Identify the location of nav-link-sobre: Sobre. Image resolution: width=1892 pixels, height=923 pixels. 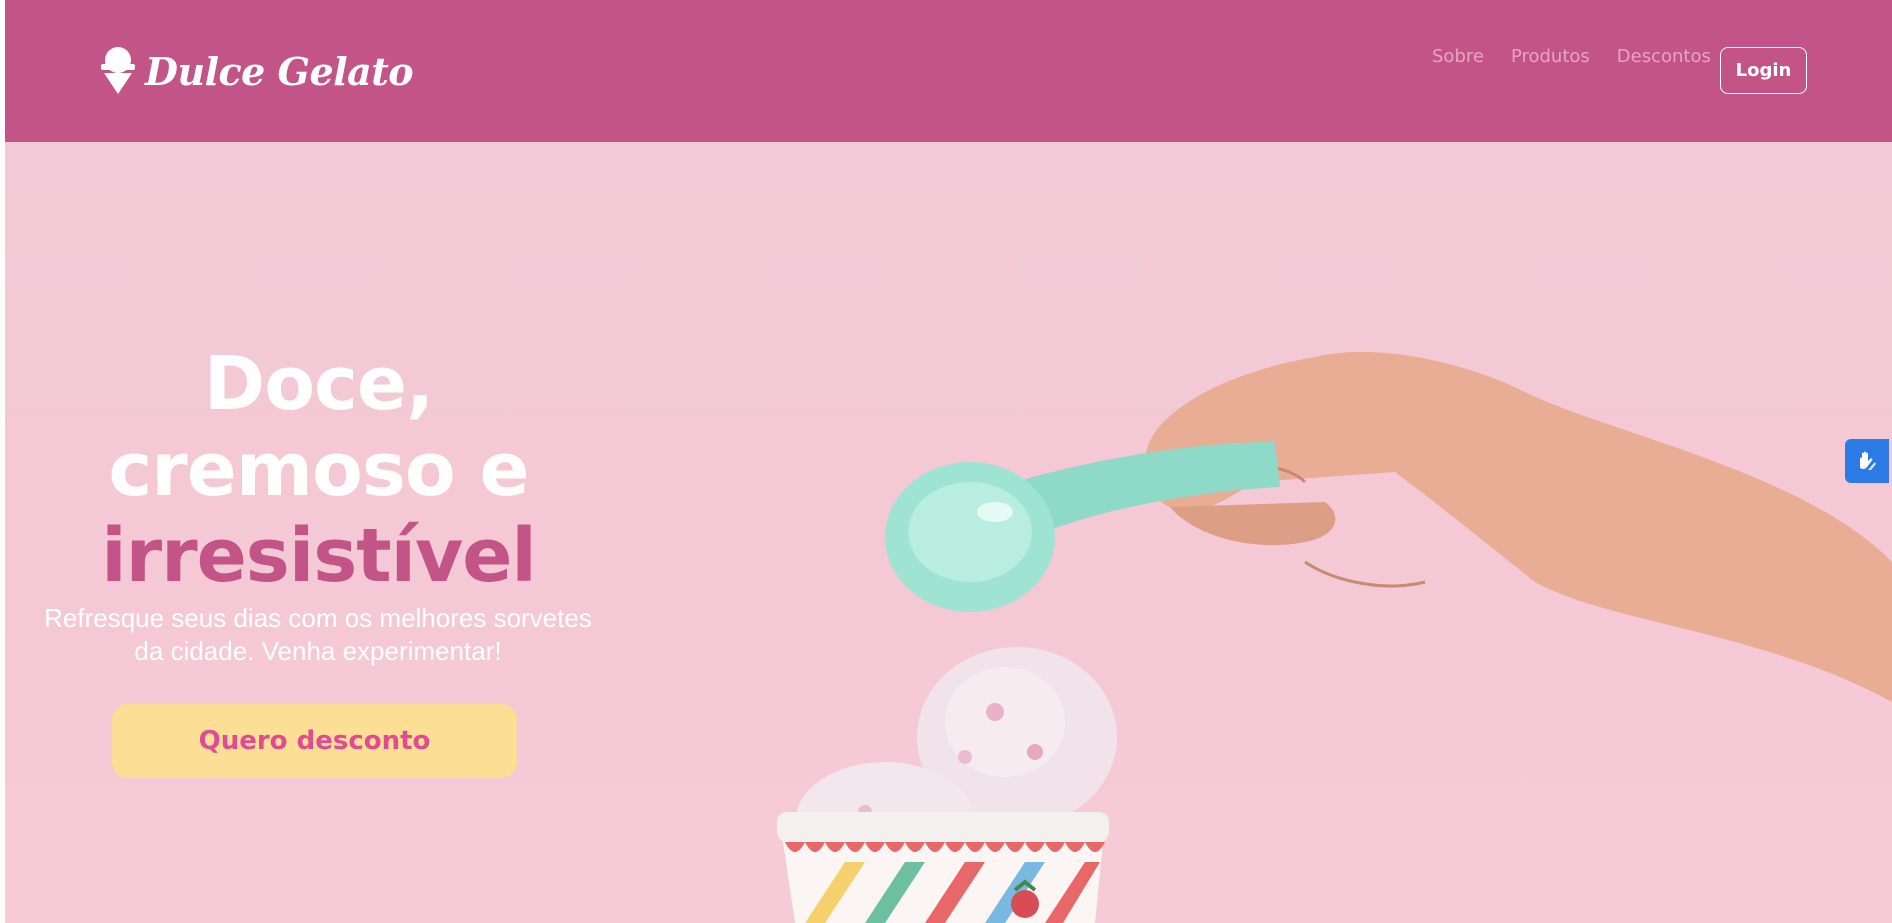
(1458, 56).